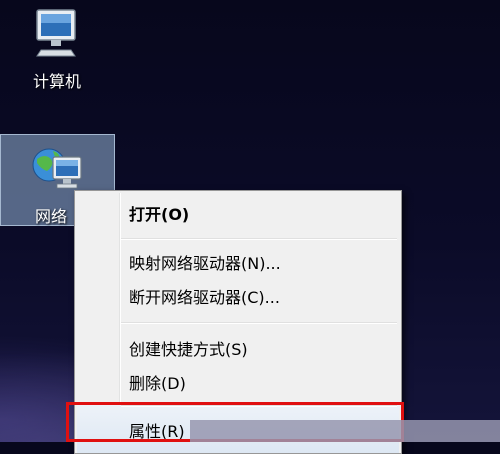 This screenshot has height=454, width=500. I want to click on menu-item-create-shortcut: 创建快捷方式(S), so click(188, 350).